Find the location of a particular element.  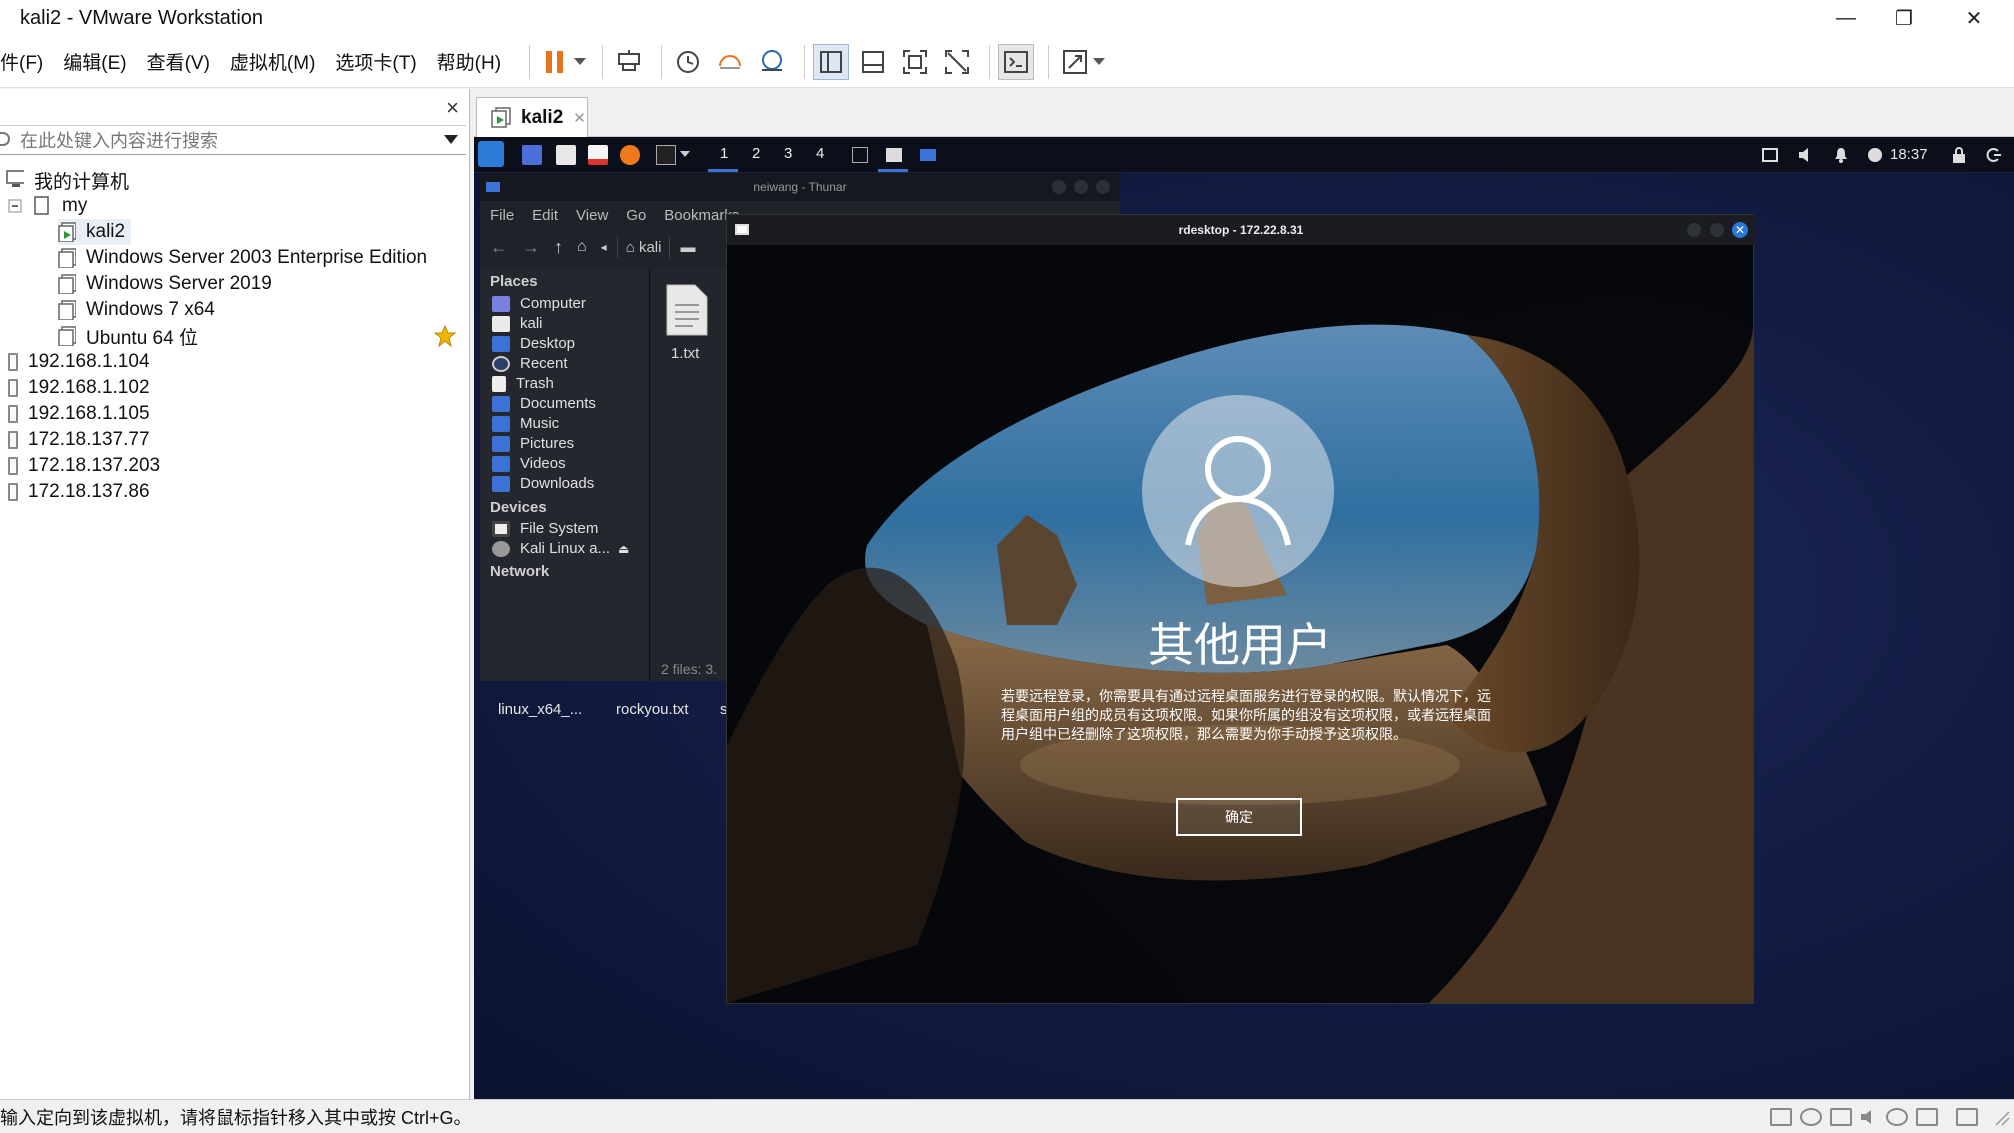

tab-kali2: kali2 ✕ is located at coordinates (532, 117).